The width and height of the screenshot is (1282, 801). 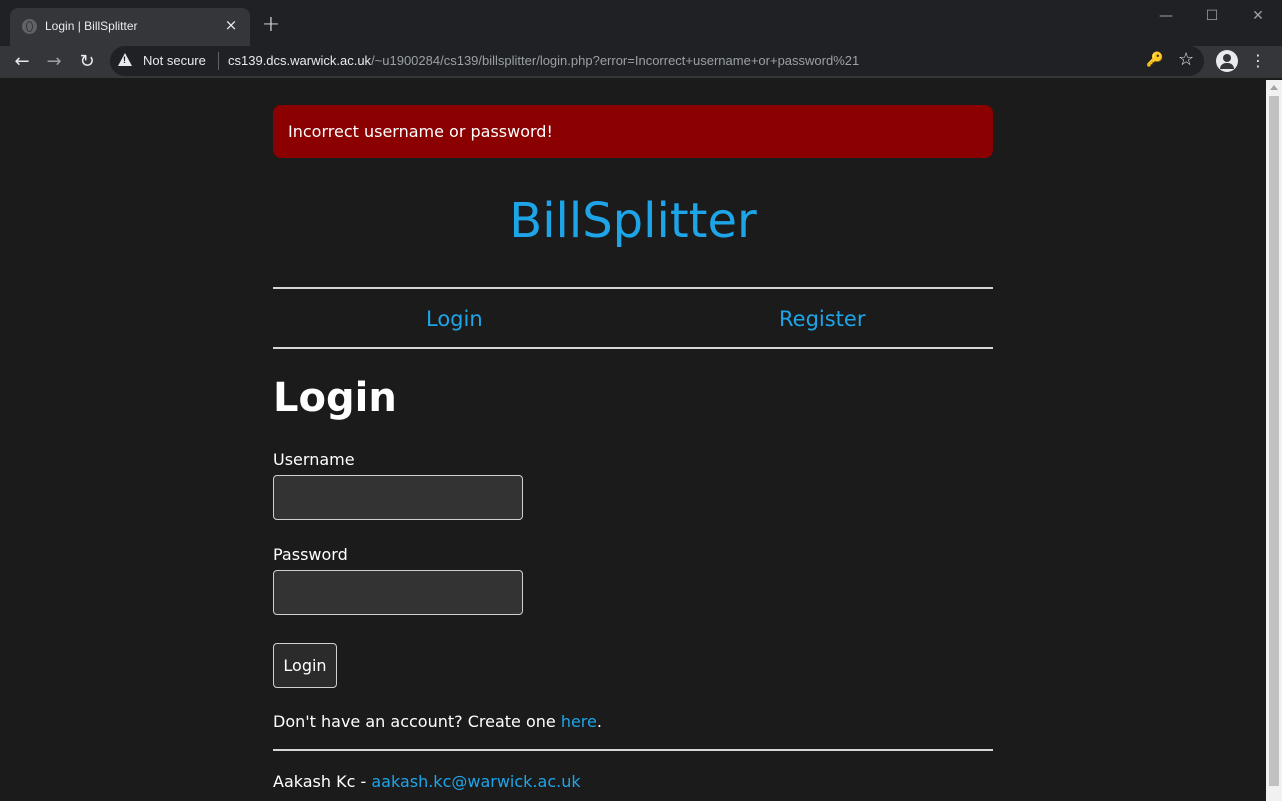 What do you see at coordinates (87, 62) in the screenshot?
I see `reload-icon: ↻` at bounding box center [87, 62].